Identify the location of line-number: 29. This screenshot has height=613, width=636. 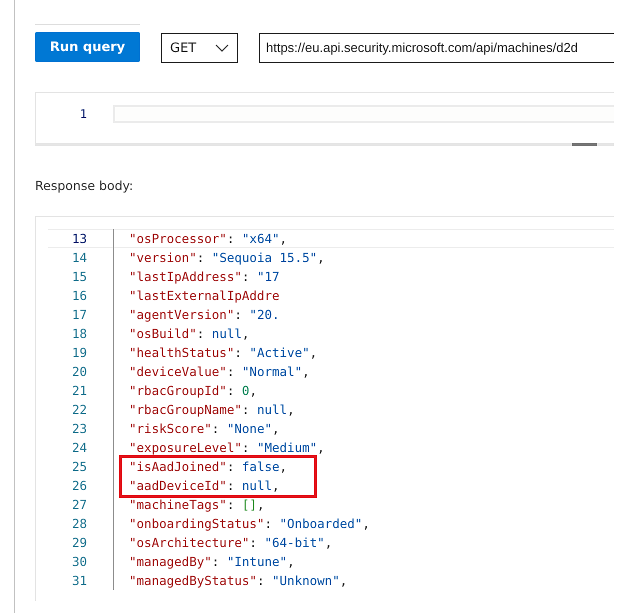
(78, 542).